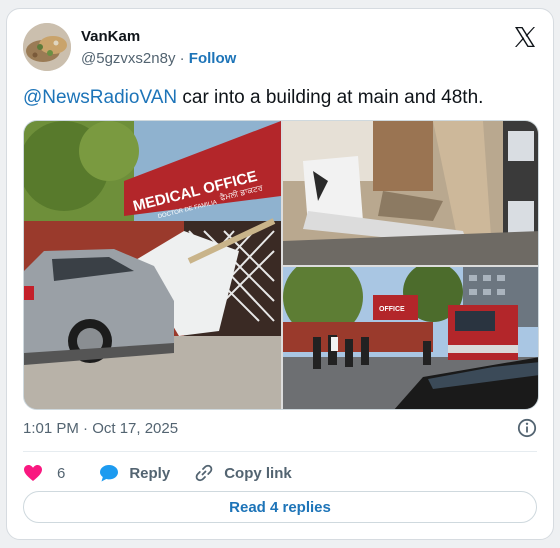  Describe the element at coordinates (411, 338) in the screenshot. I see `photo-street-fire-truck: OFFICE` at that location.